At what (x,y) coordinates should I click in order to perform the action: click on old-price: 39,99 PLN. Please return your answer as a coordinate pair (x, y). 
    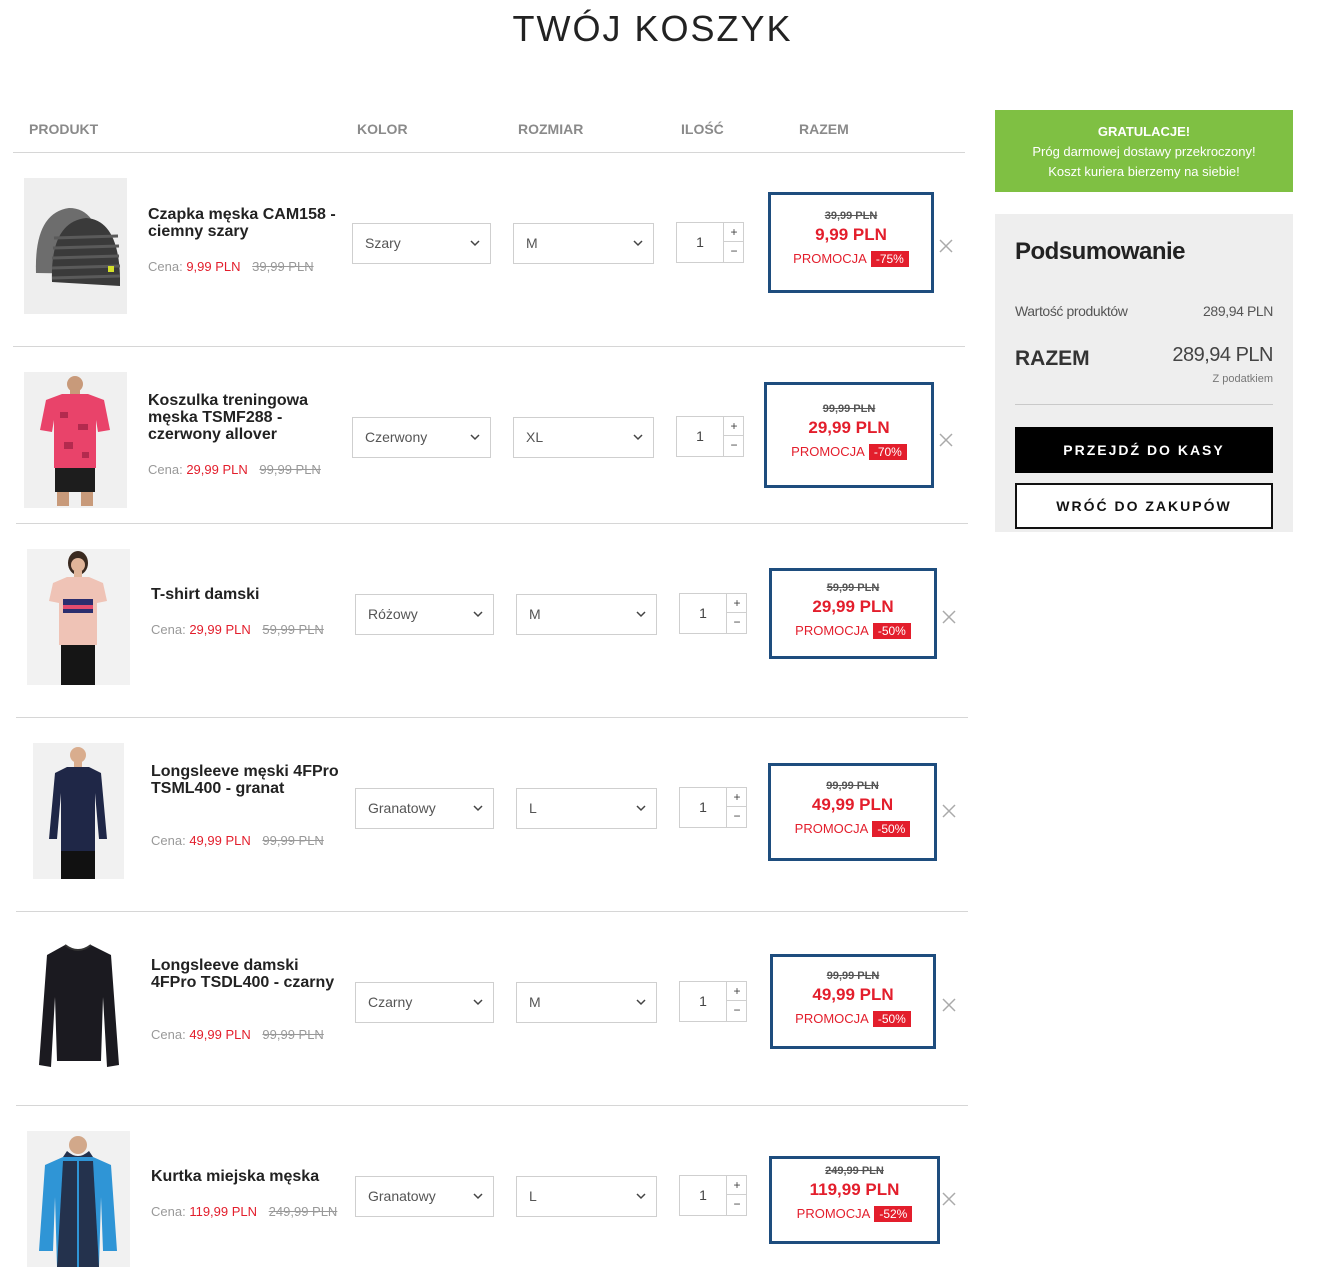
    Looking at the image, I should click on (283, 266).